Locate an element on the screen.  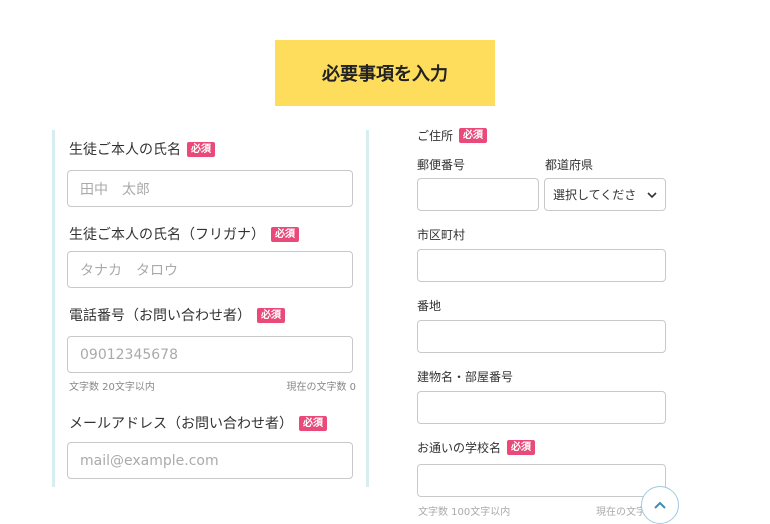
school-label: お通いの学校名 必須 is located at coordinates (476, 447).